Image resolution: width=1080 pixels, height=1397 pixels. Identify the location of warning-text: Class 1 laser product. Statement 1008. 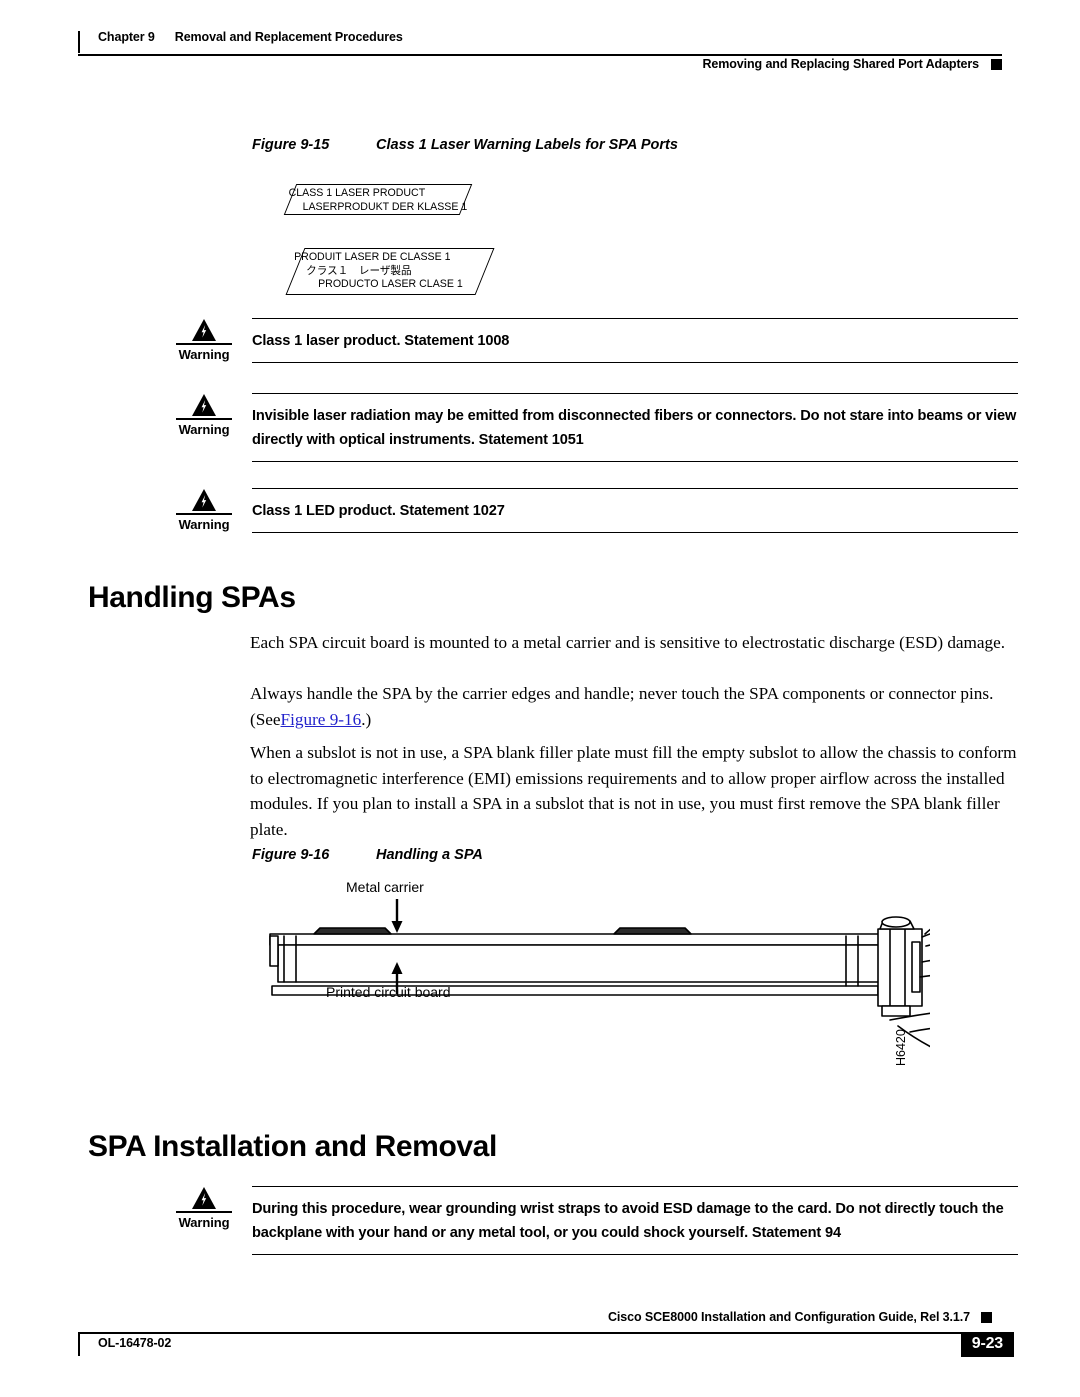
(381, 341).